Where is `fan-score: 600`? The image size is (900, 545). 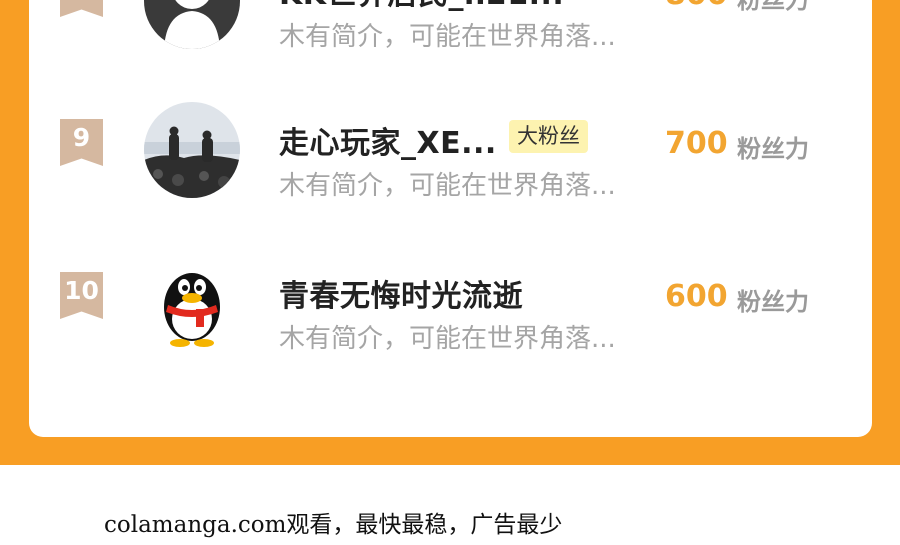
fan-score: 600 is located at coordinates (696, 296).